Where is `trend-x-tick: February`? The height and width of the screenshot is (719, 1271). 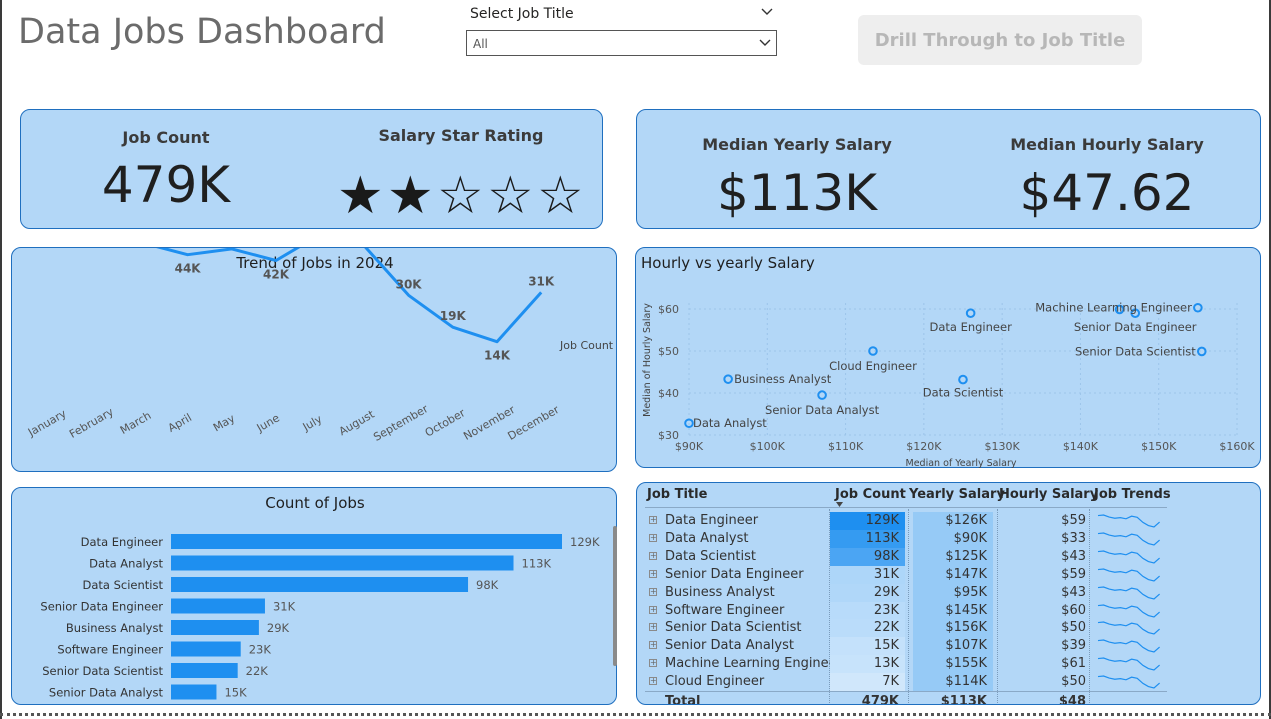 trend-x-tick: February is located at coordinates (91, 423).